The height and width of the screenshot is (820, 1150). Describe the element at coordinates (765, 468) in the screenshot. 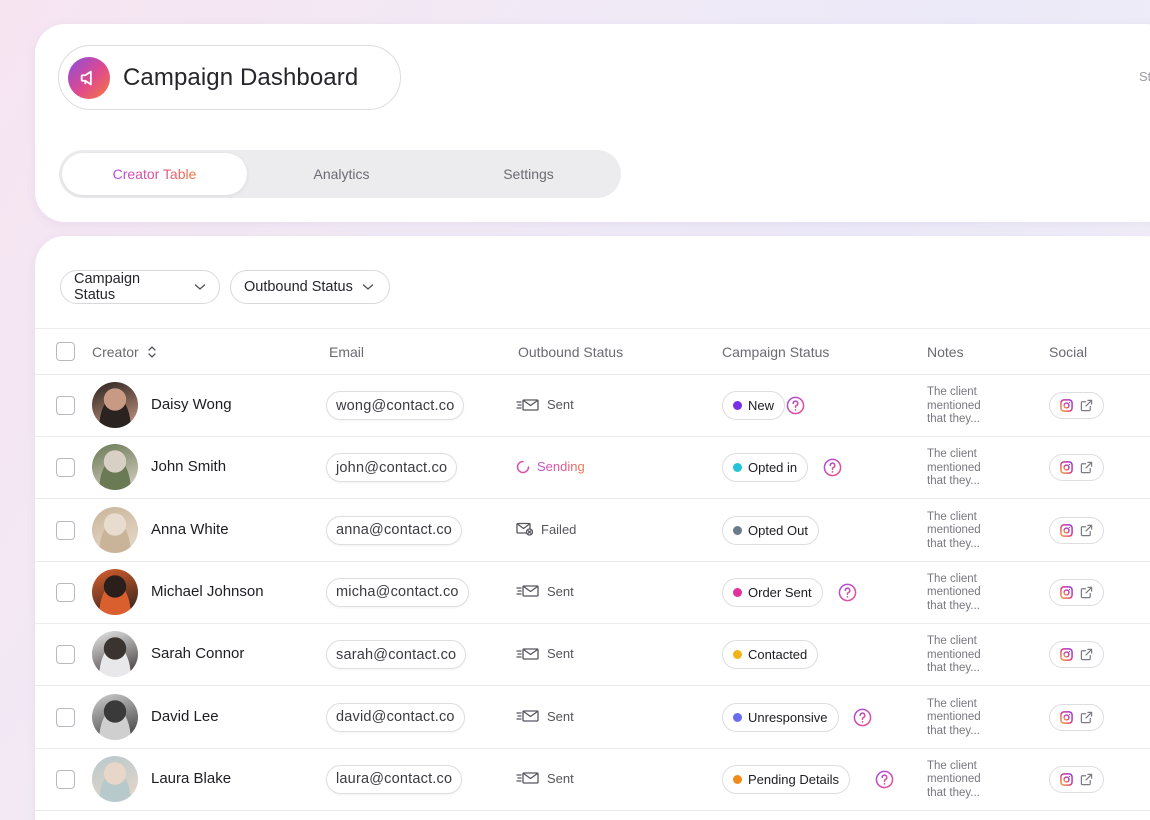

I see `campaign-status-badge: Opted in` at that location.